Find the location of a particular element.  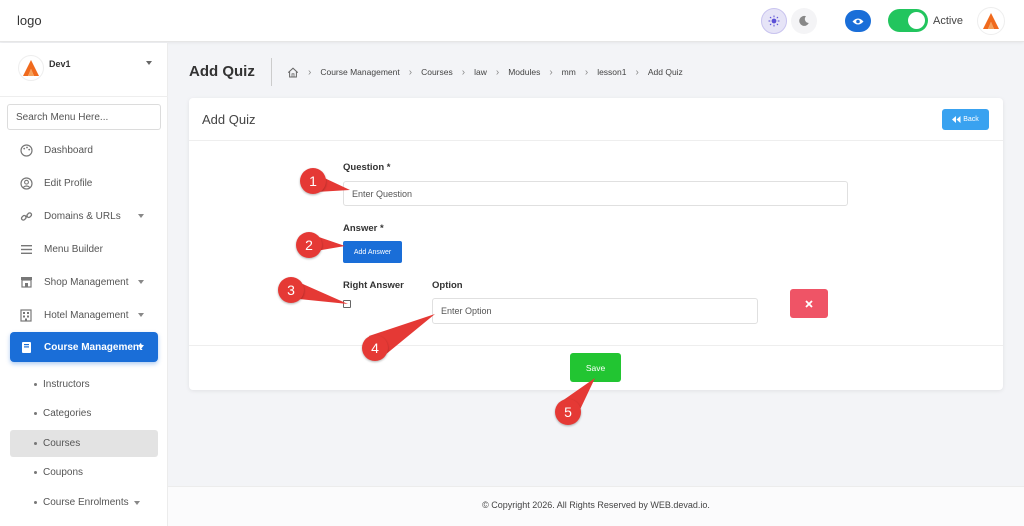

question-label: Question * is located at coordinates (367, 167).